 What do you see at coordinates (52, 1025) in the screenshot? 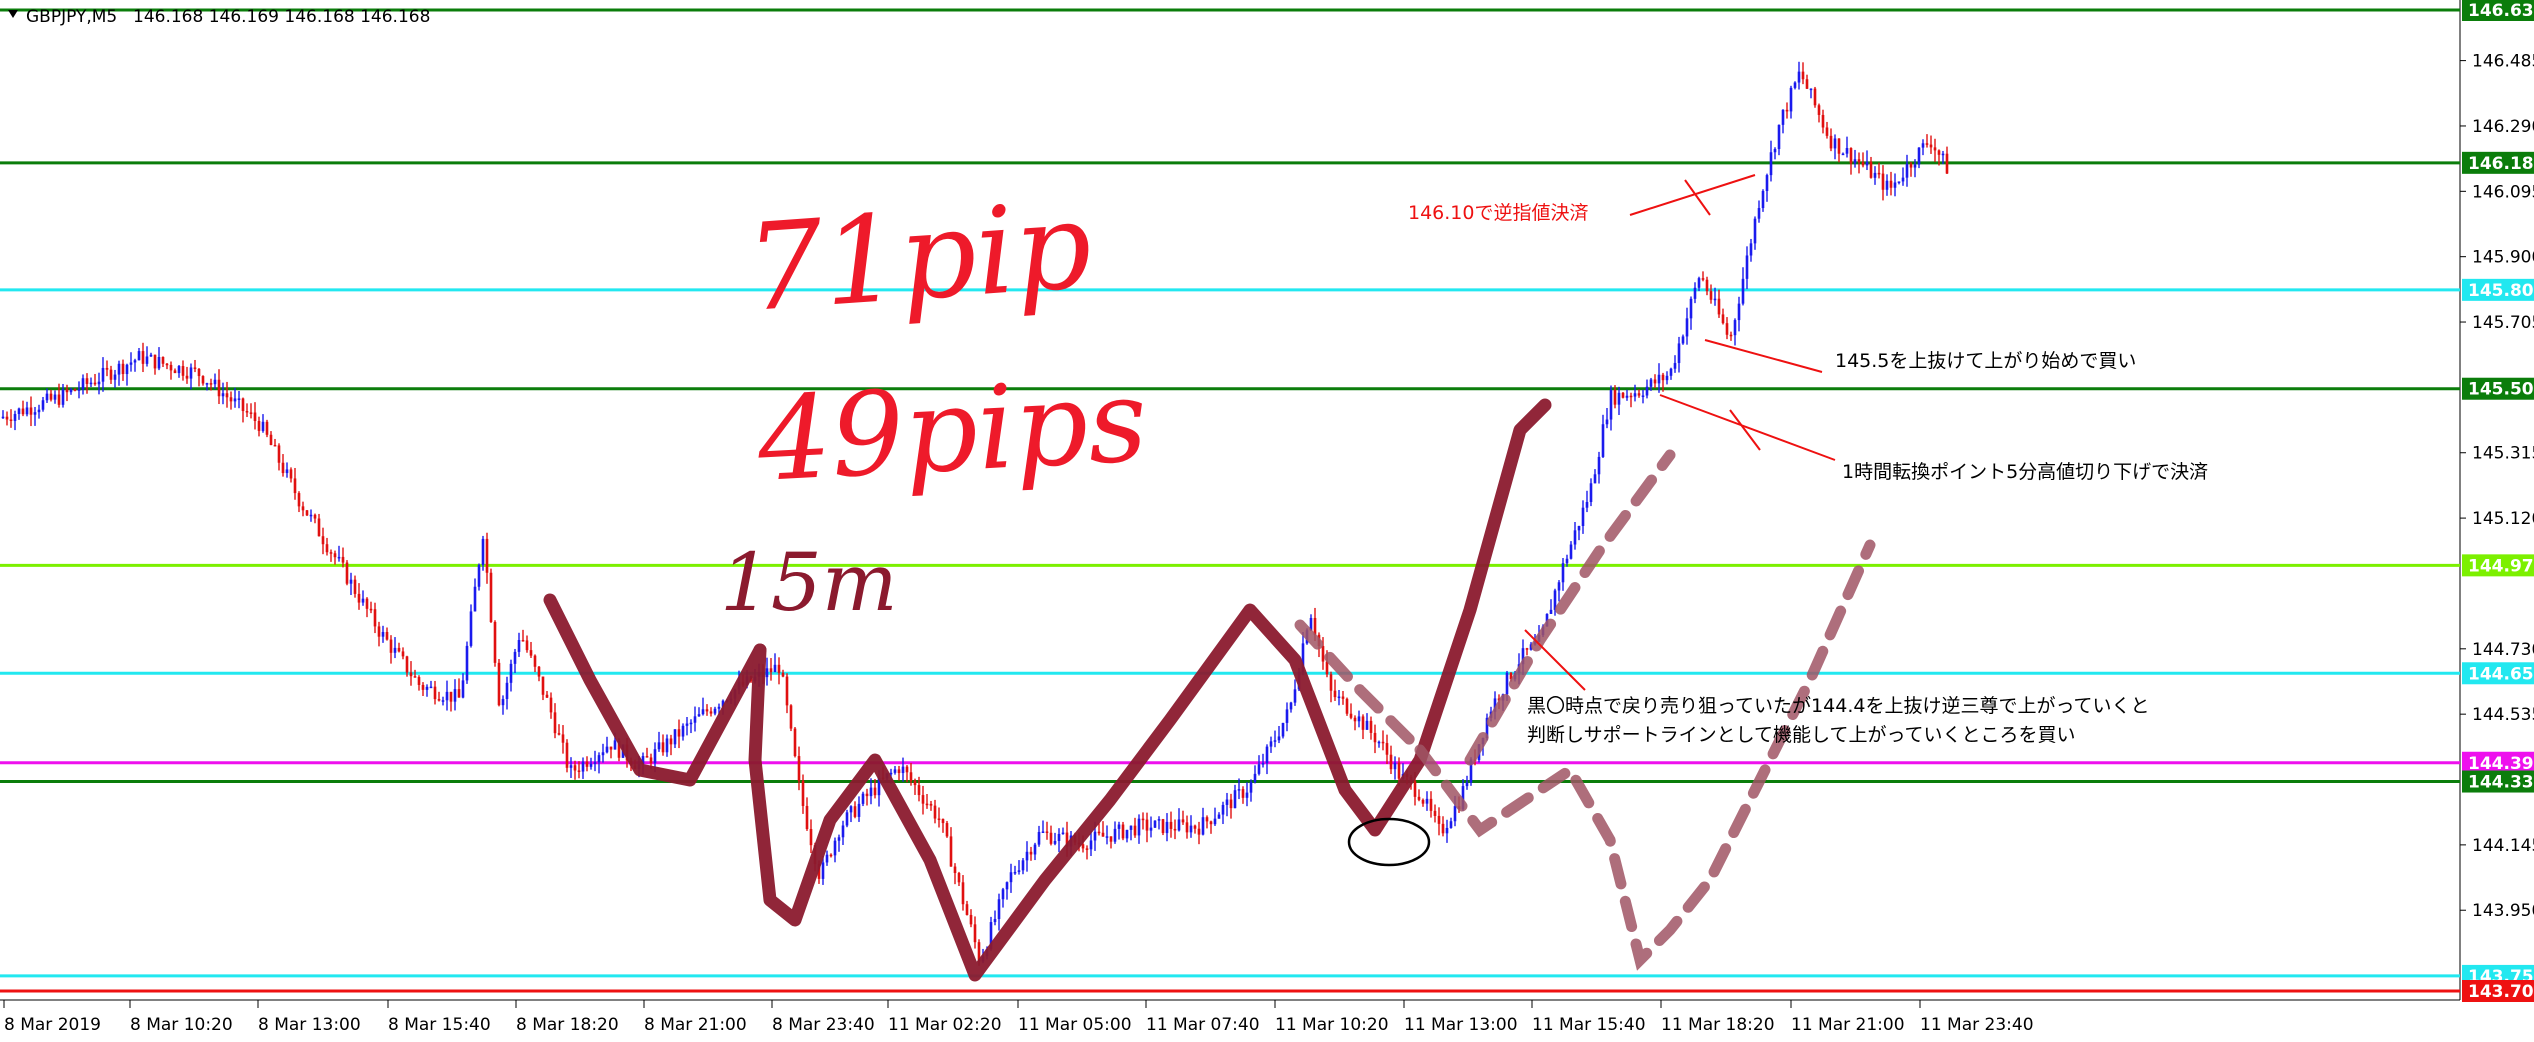
I see `time-tick-label: 8 Mar 2019` at bounding box center [52, 1025].